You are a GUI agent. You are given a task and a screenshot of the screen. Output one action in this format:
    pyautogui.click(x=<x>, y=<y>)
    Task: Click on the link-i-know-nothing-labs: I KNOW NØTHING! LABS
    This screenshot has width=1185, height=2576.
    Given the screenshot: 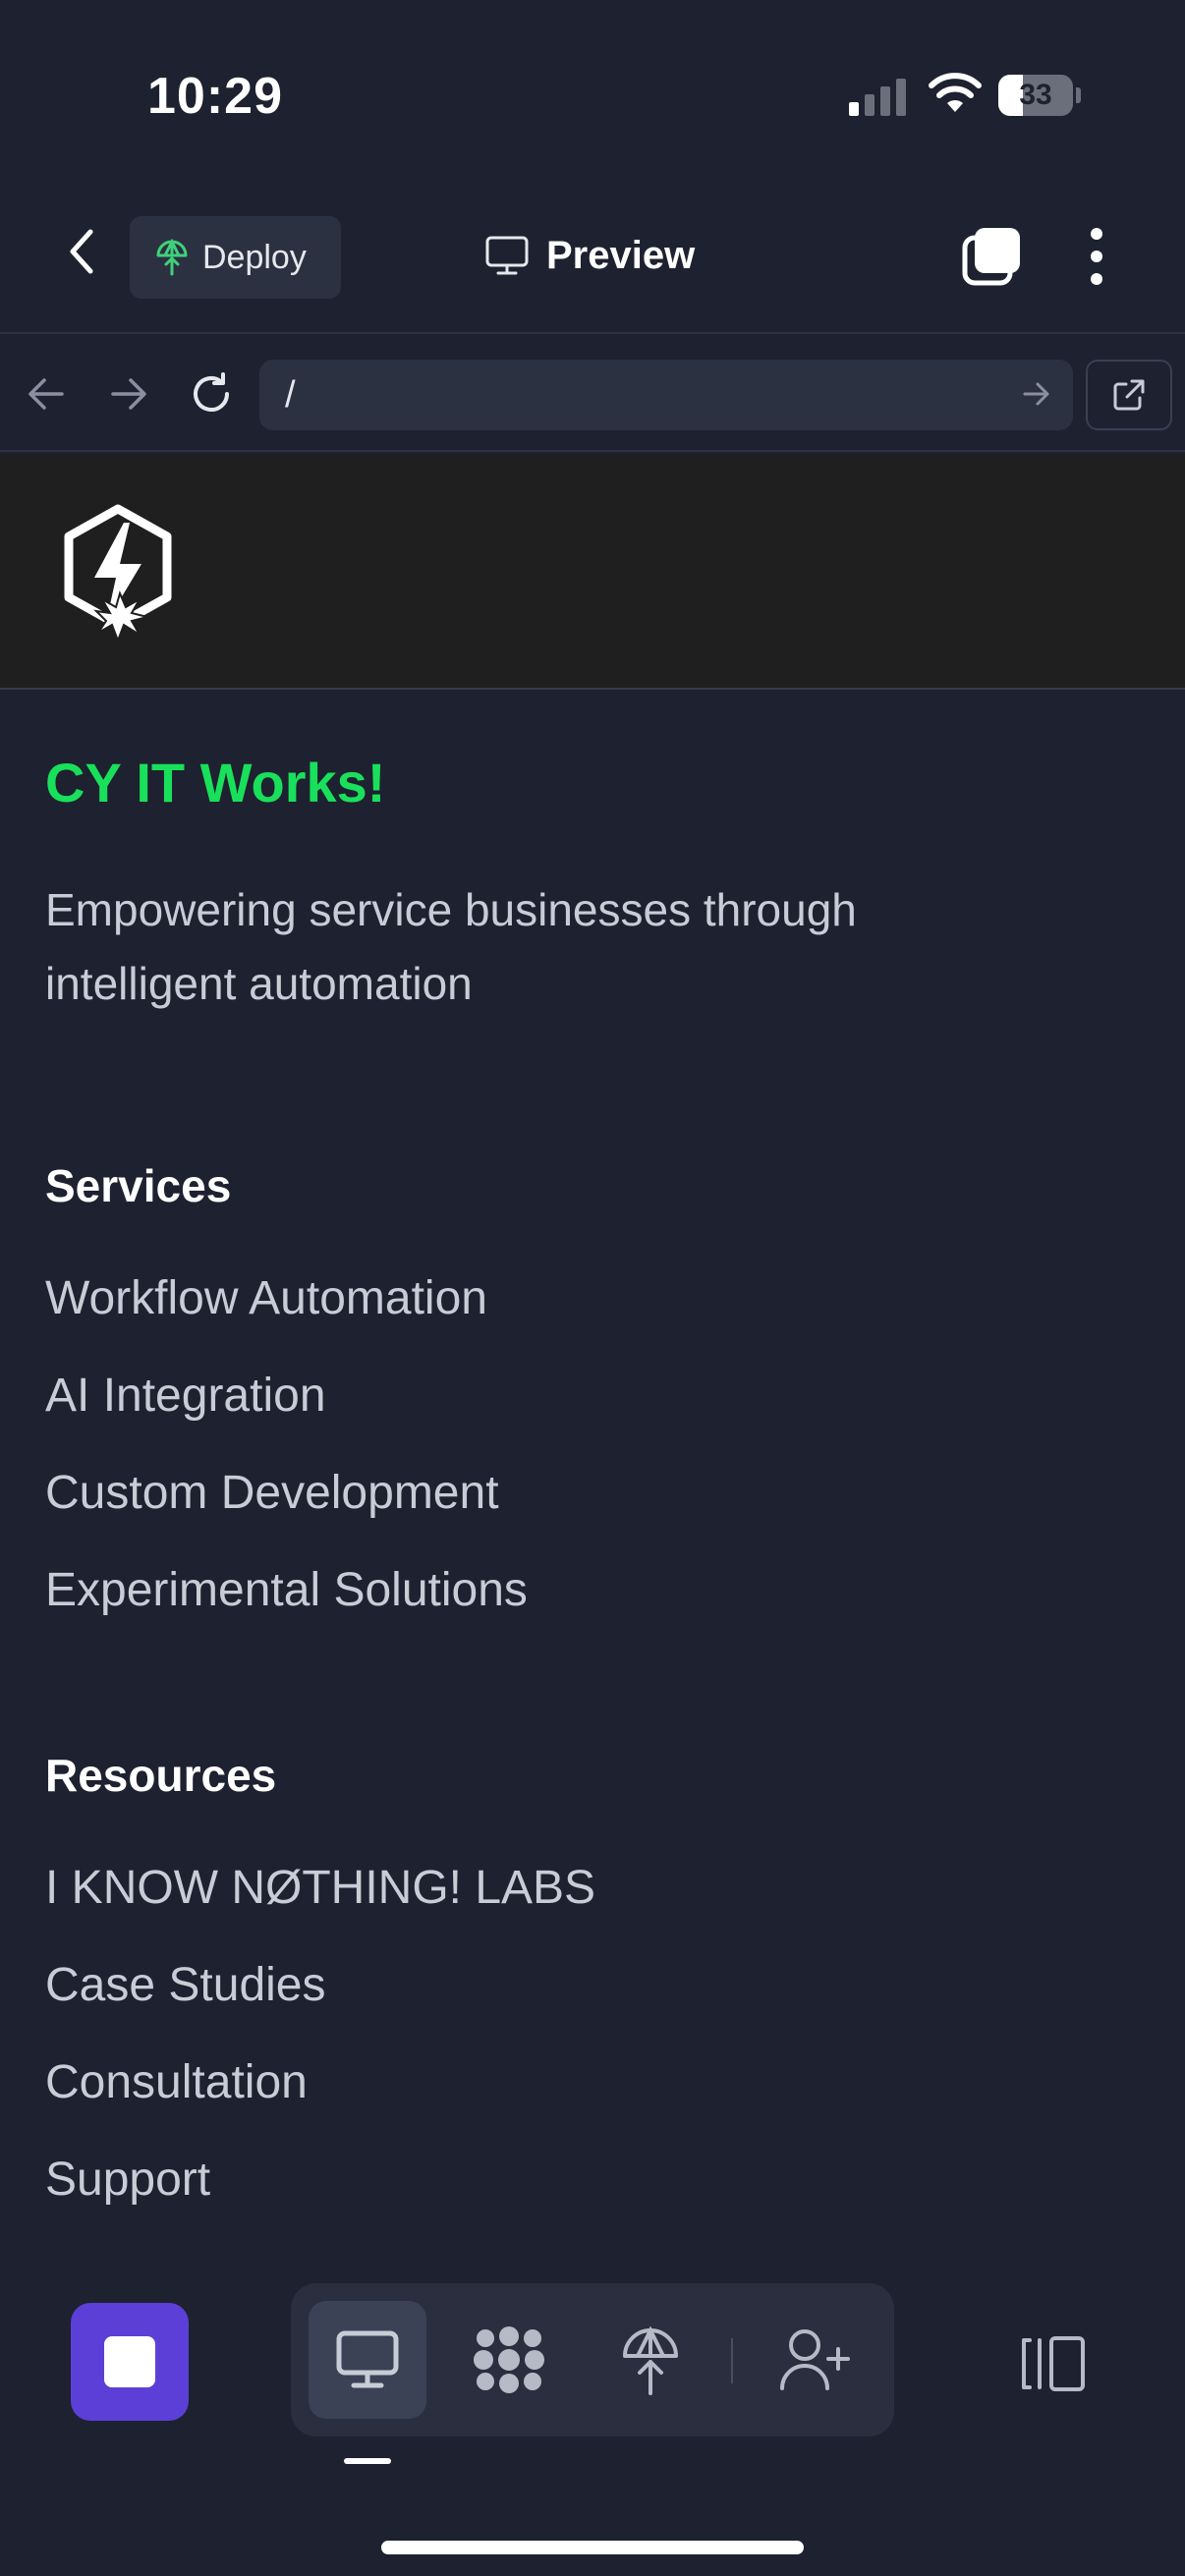 What is the action you would take?
    pyautogui.click(x=320, y=1888)
    